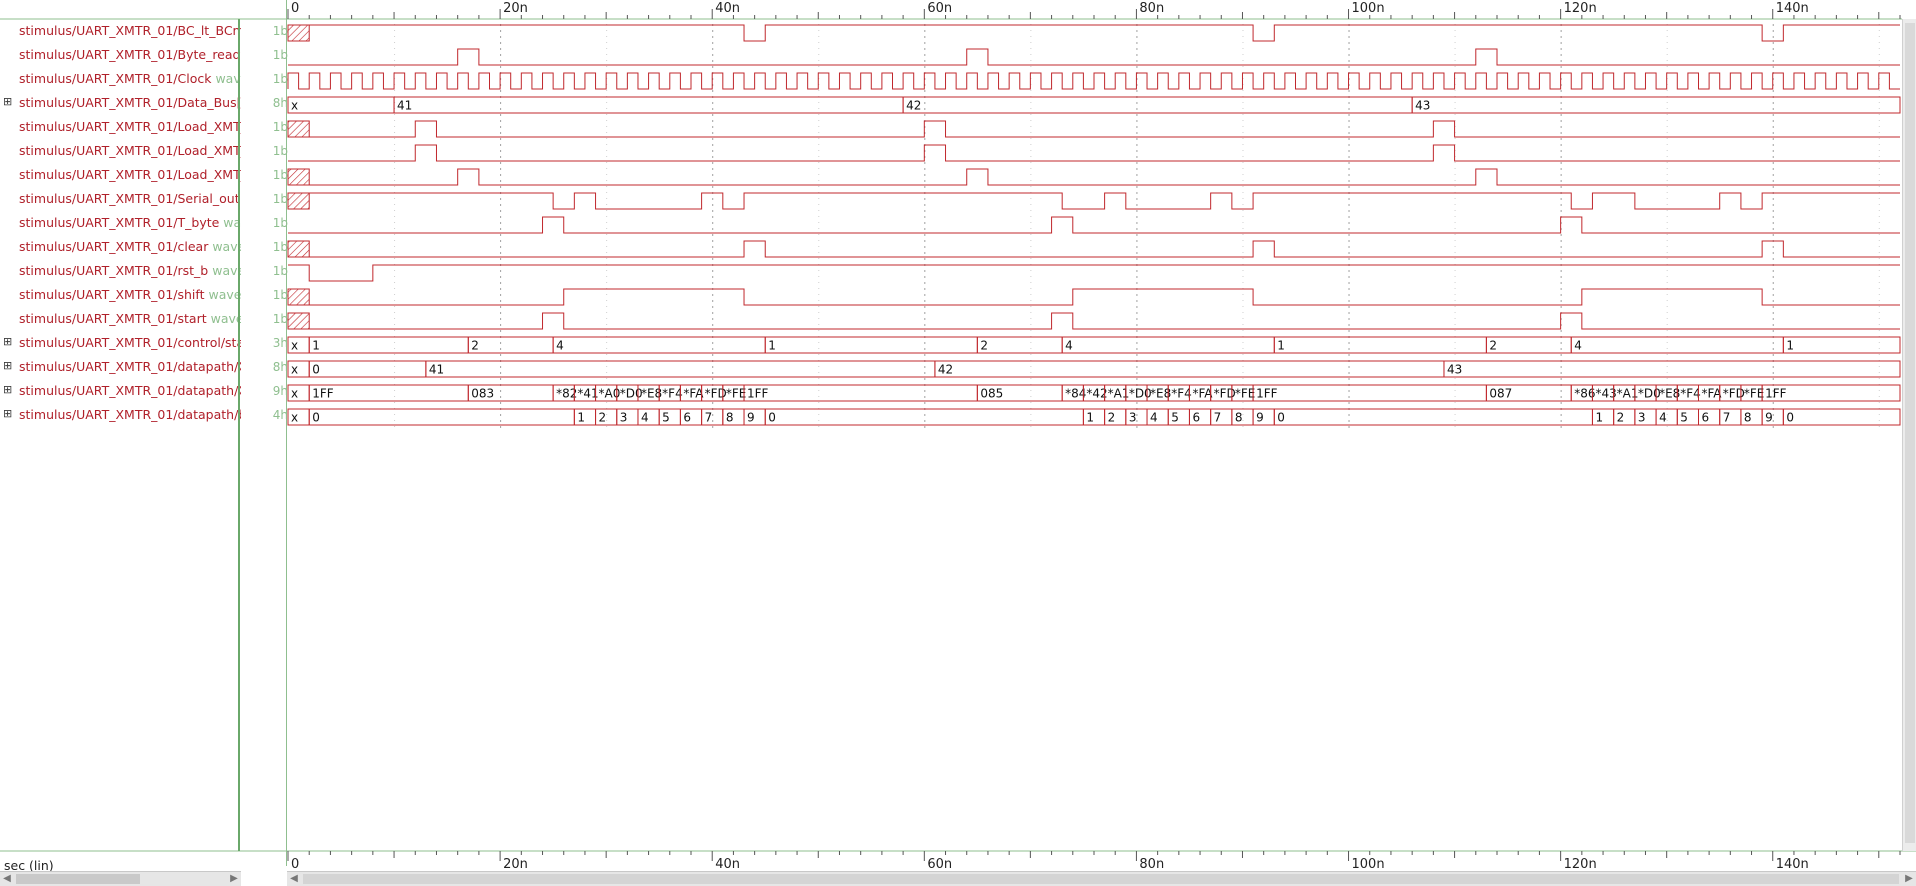 The image size is (1916, 886). Describe the element at coordinates (239, 435) in the screenshot. I see `name-pane-divider` at that location.